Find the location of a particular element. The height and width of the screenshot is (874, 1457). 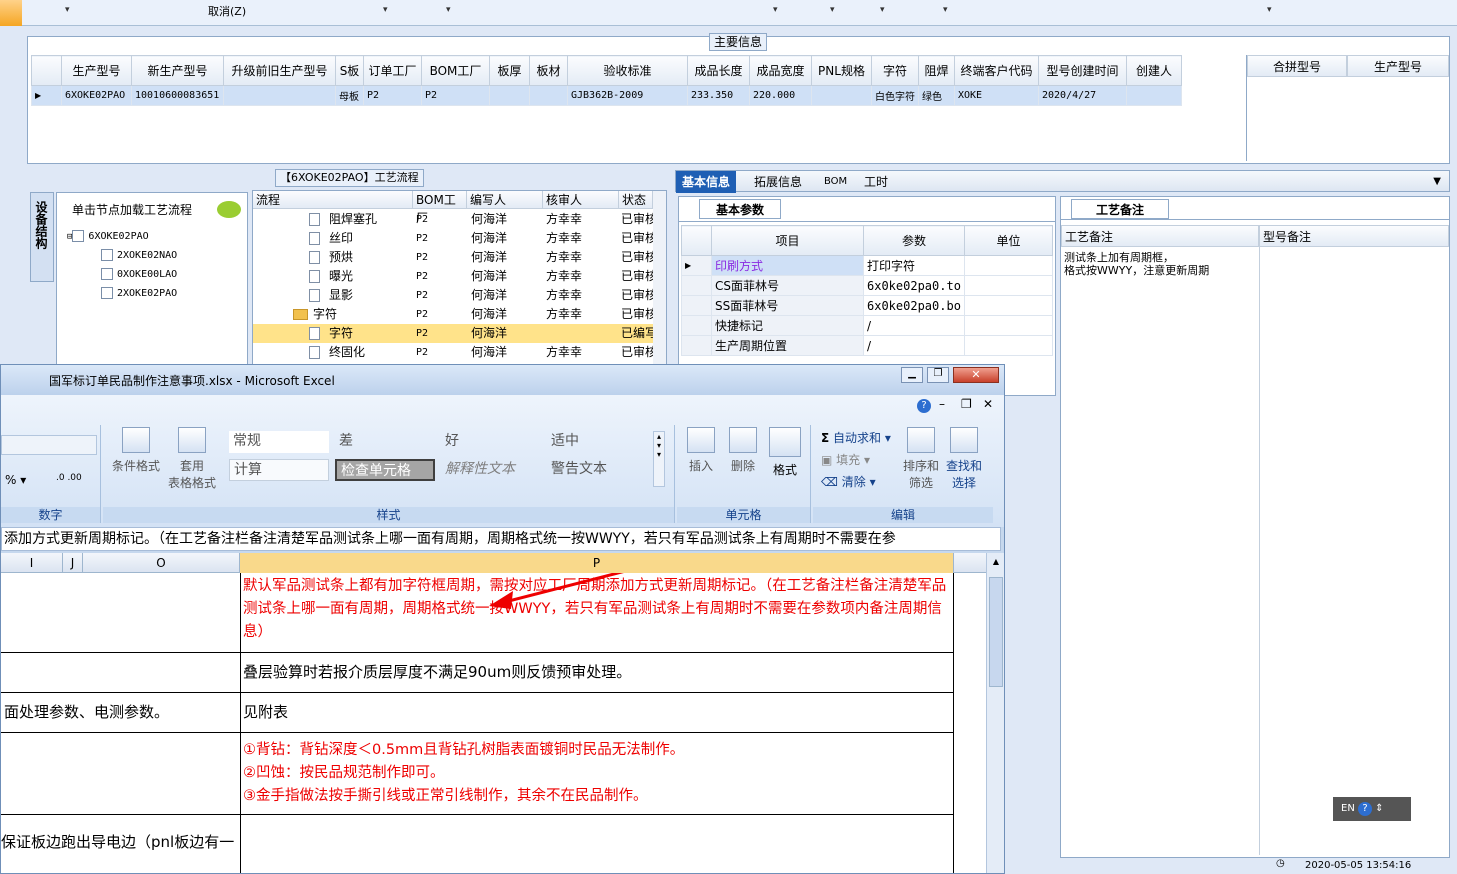

main-row-cell: 绿色 is located at coordinates (936, 95).